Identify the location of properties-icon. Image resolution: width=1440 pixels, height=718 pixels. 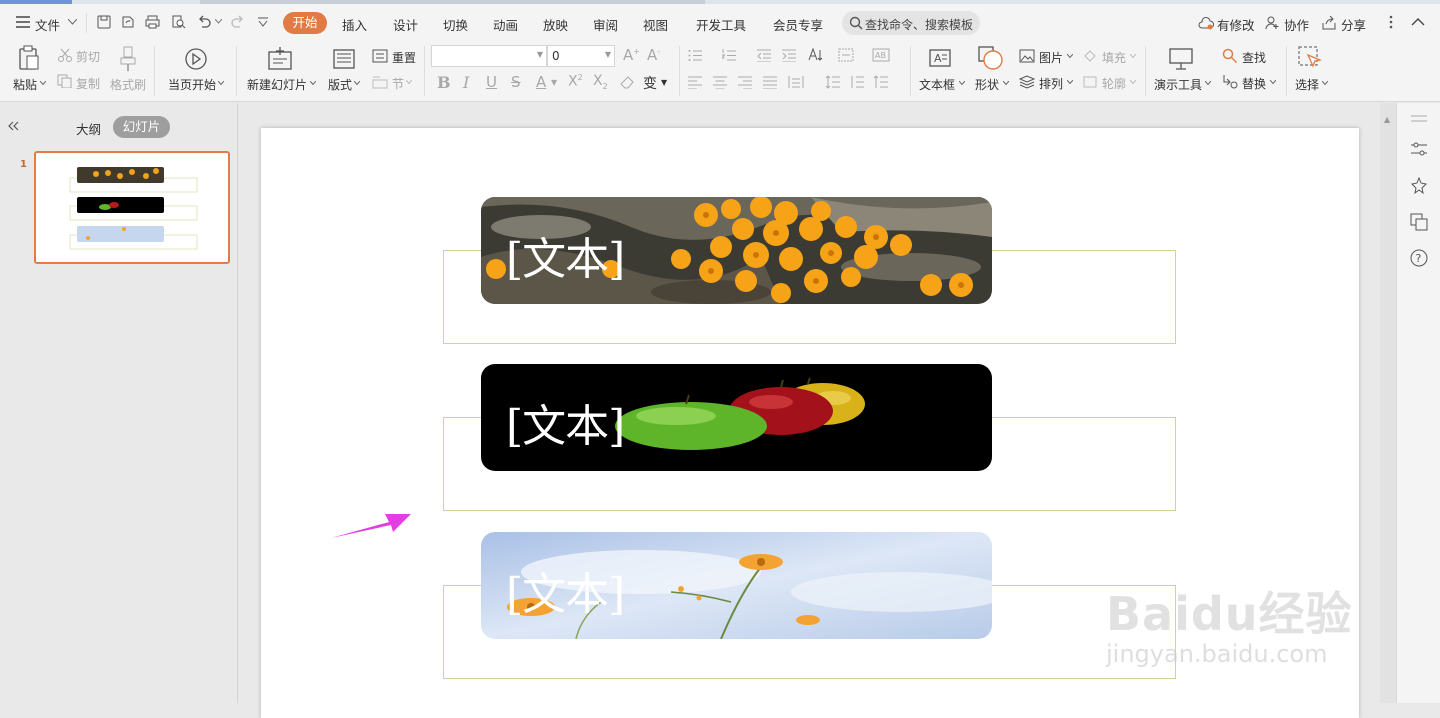
(1419, 149).